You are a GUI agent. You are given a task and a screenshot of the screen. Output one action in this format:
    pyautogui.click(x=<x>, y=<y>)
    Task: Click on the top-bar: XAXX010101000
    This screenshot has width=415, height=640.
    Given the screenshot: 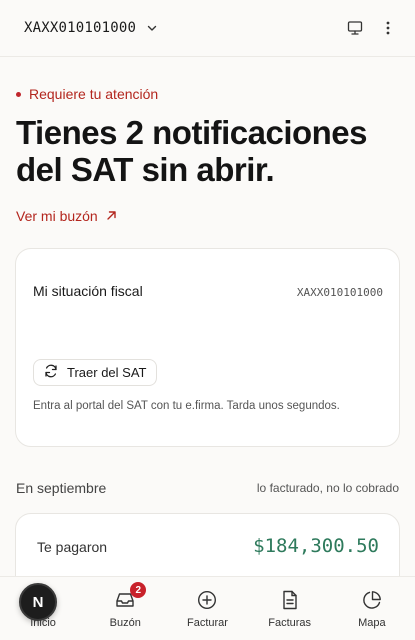 What is the action you would take?
    pyautogui.click(x=207, y=28)
    